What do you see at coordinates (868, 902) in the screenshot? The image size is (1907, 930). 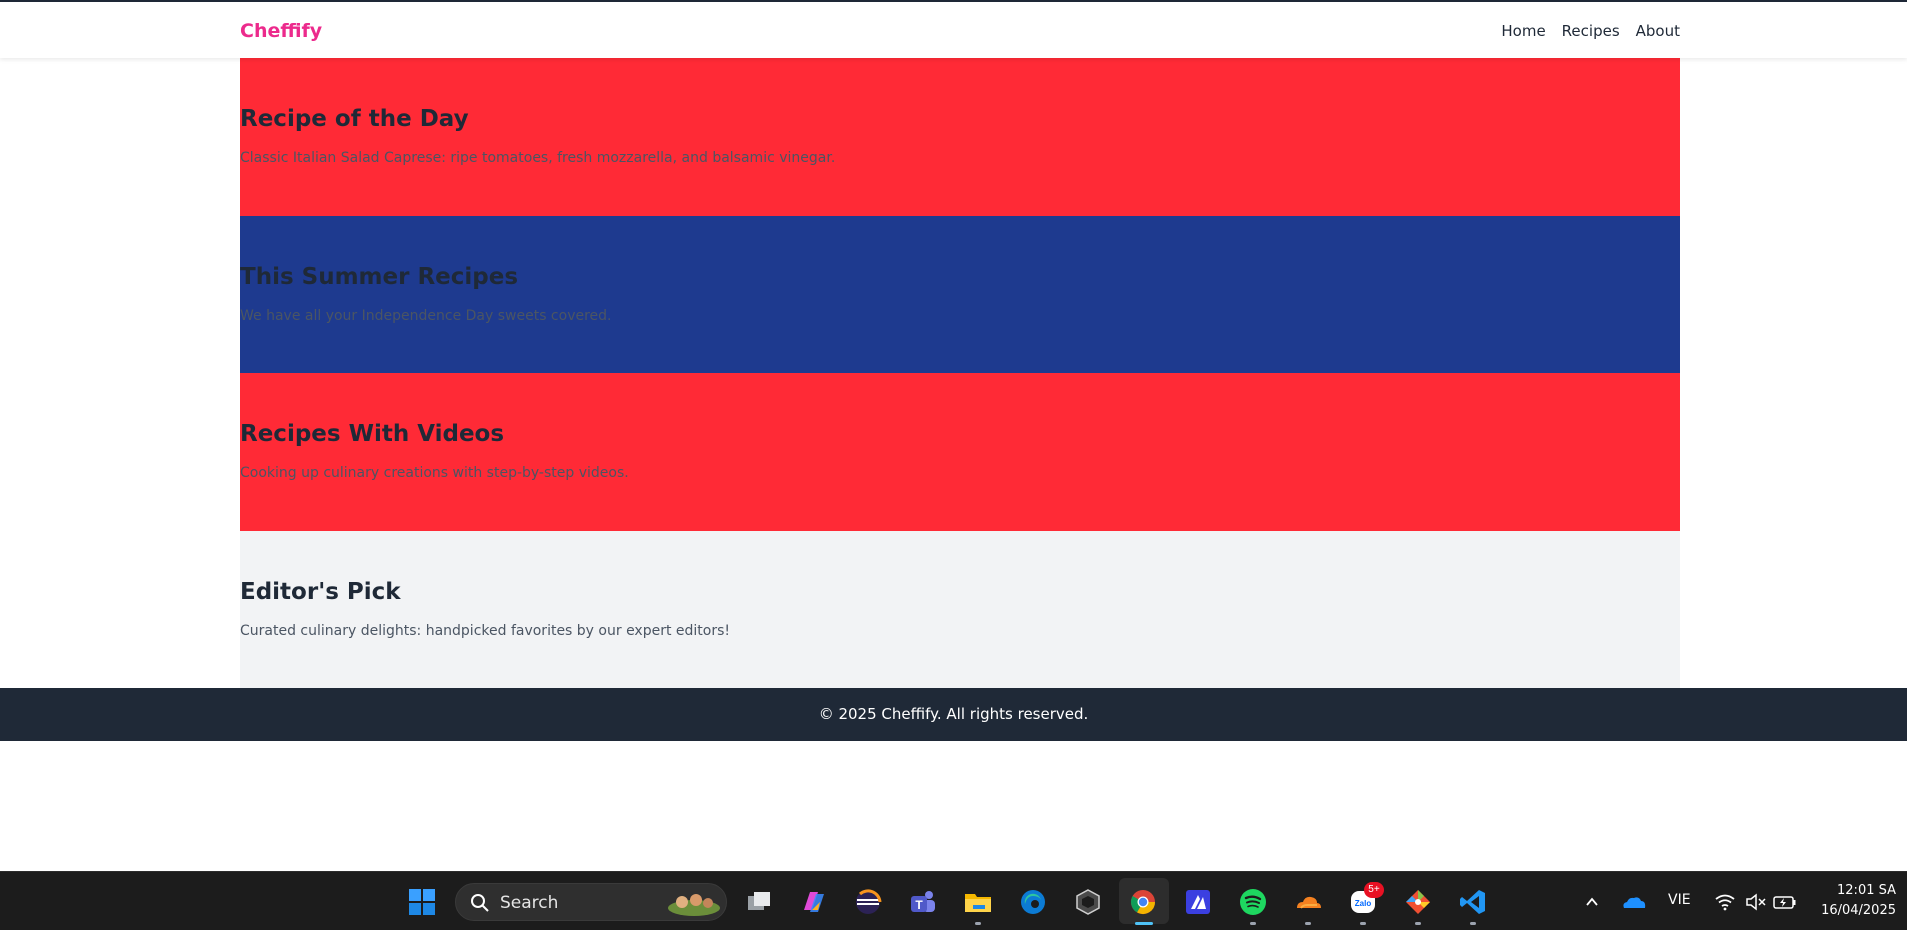 I see `eclipse-icon` at bounding box center [868, 902].